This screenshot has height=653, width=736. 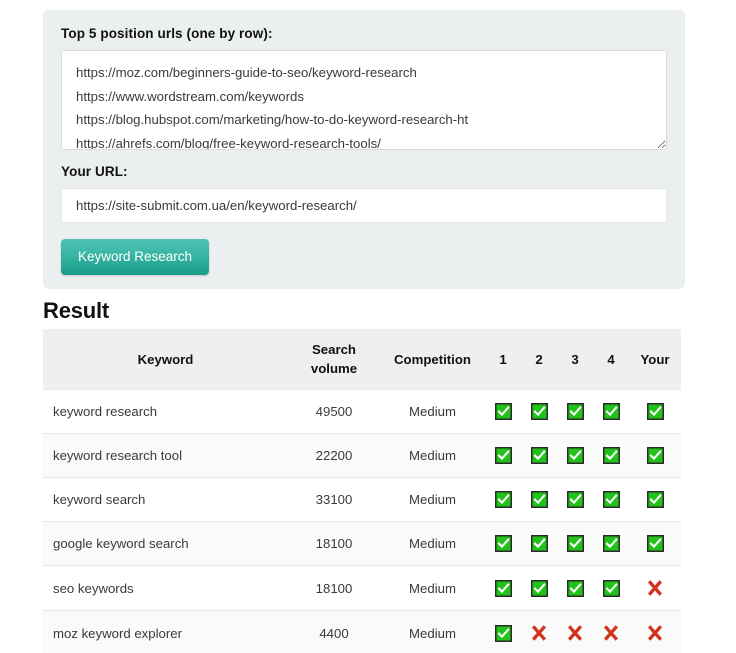 I want to click on your-url-label: Your URL:, so click(x=94, y=171).